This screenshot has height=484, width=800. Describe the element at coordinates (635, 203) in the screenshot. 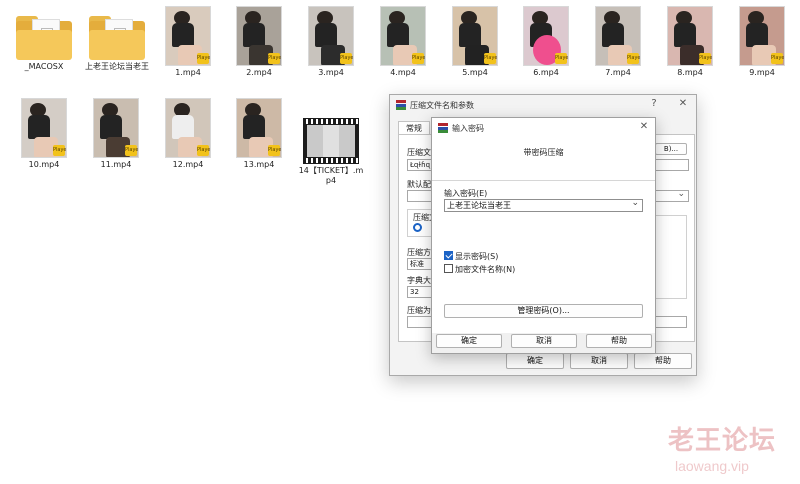

I see `chevron-down-icon: ⌄` at that location.